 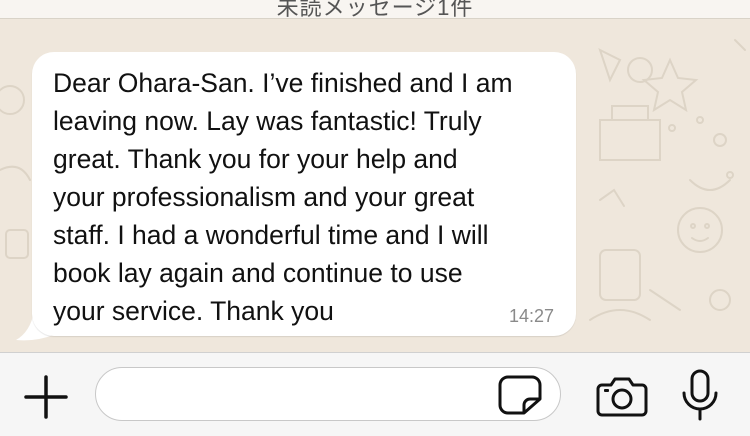 I want to click on unread-banner-label: 未読メッセージ1件, so click(x=375, y=10).